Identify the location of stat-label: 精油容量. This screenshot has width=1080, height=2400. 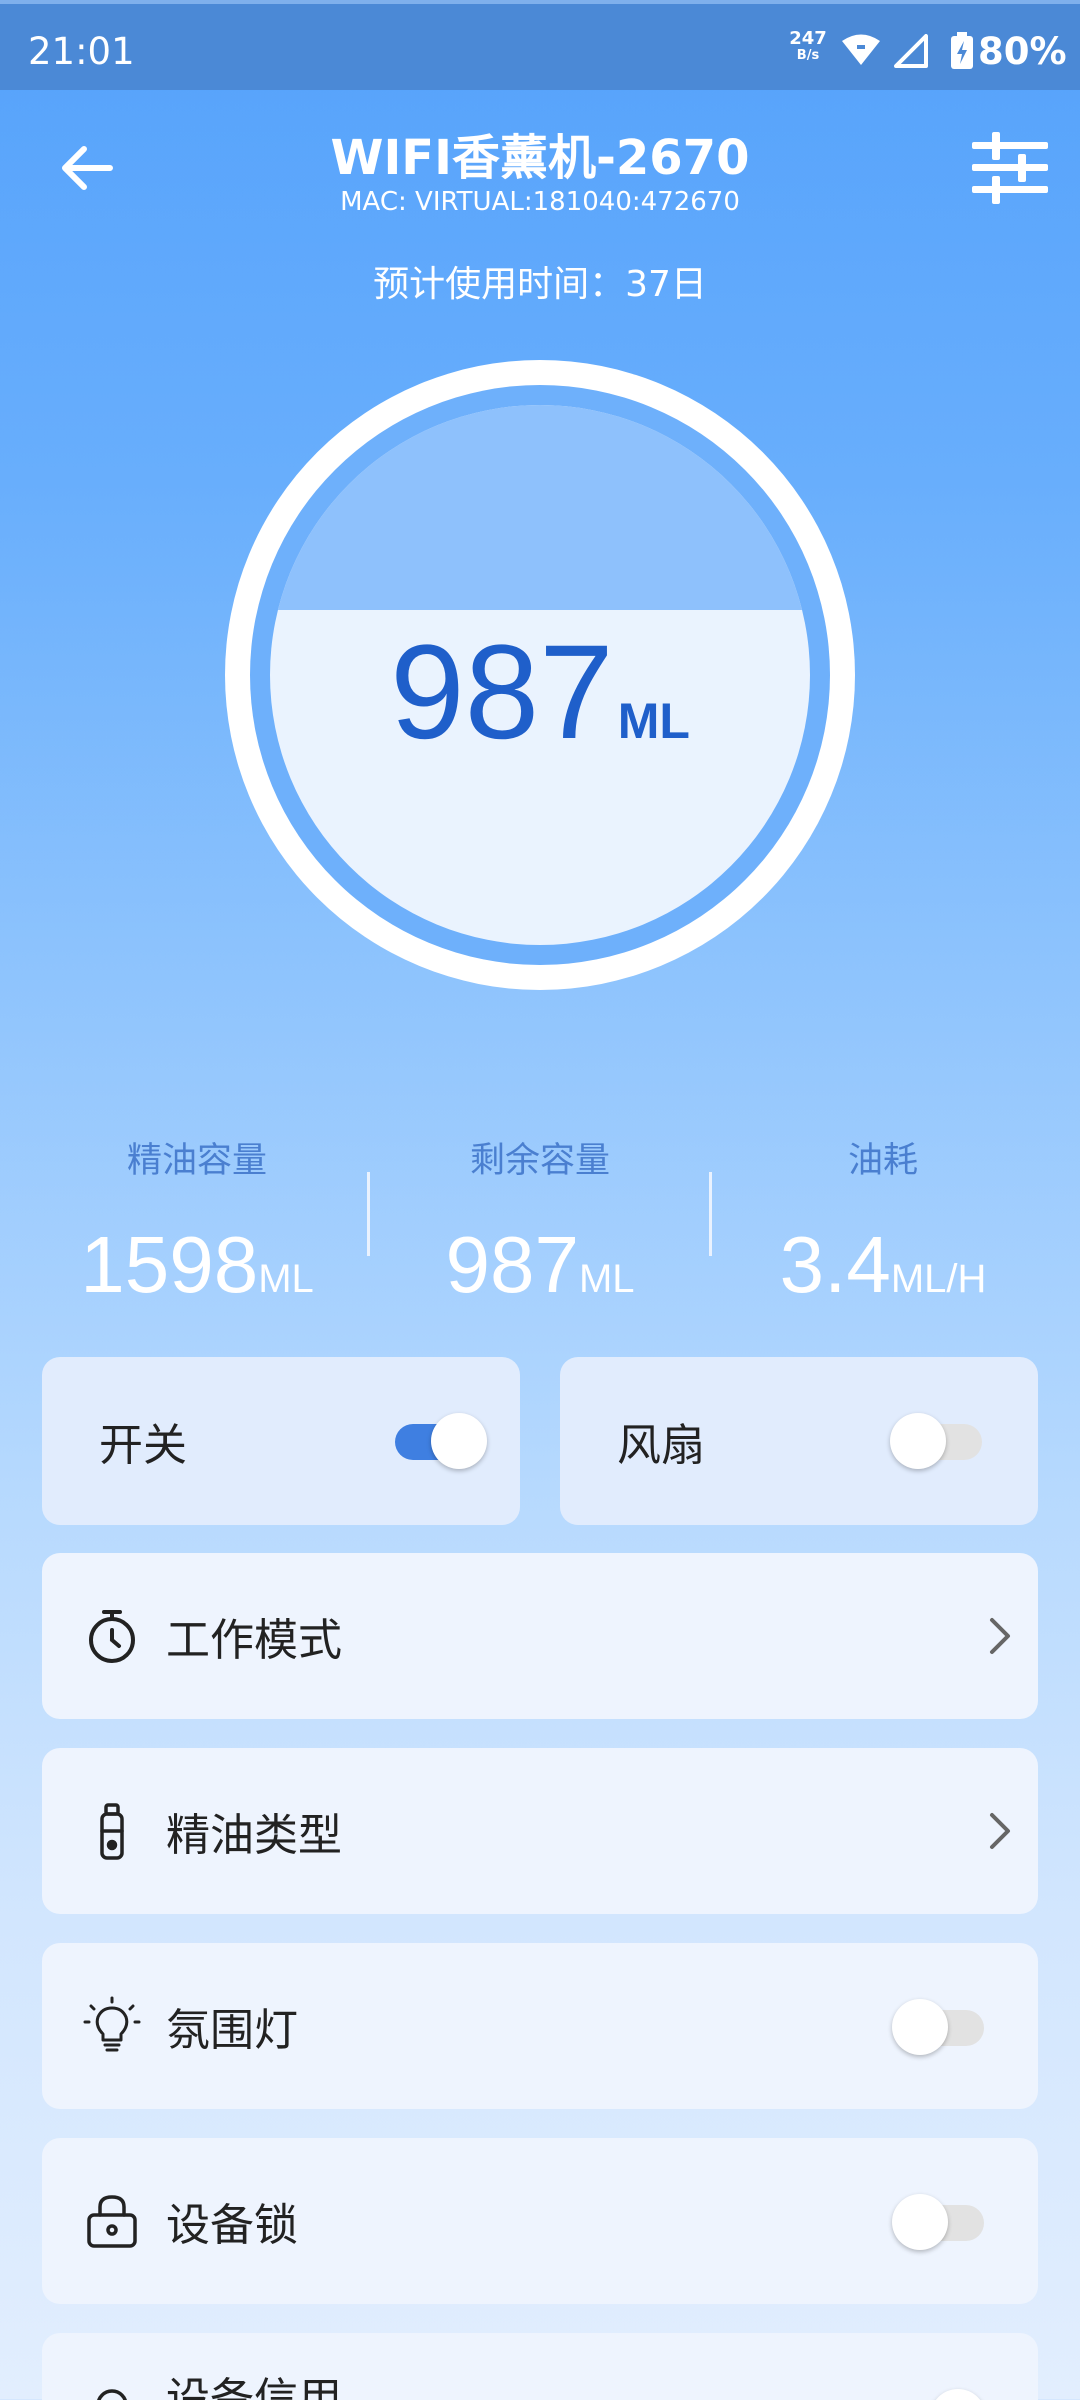
(196, 1161).